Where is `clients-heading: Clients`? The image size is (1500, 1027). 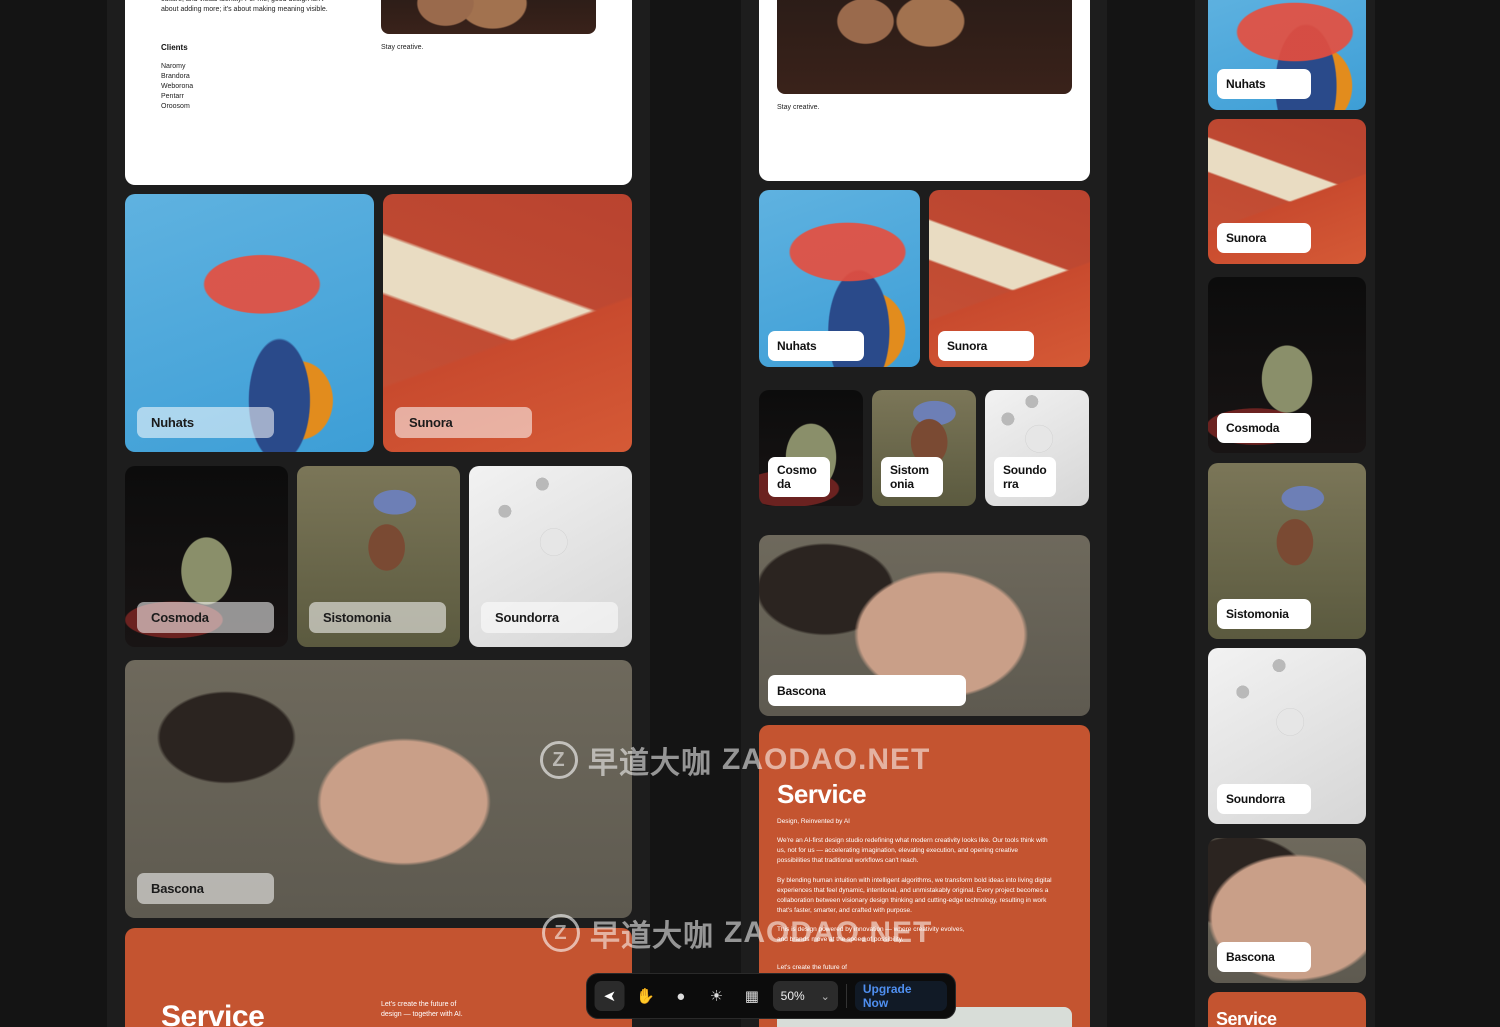 clients-heading: Clients is located at coordinates (174, 47).